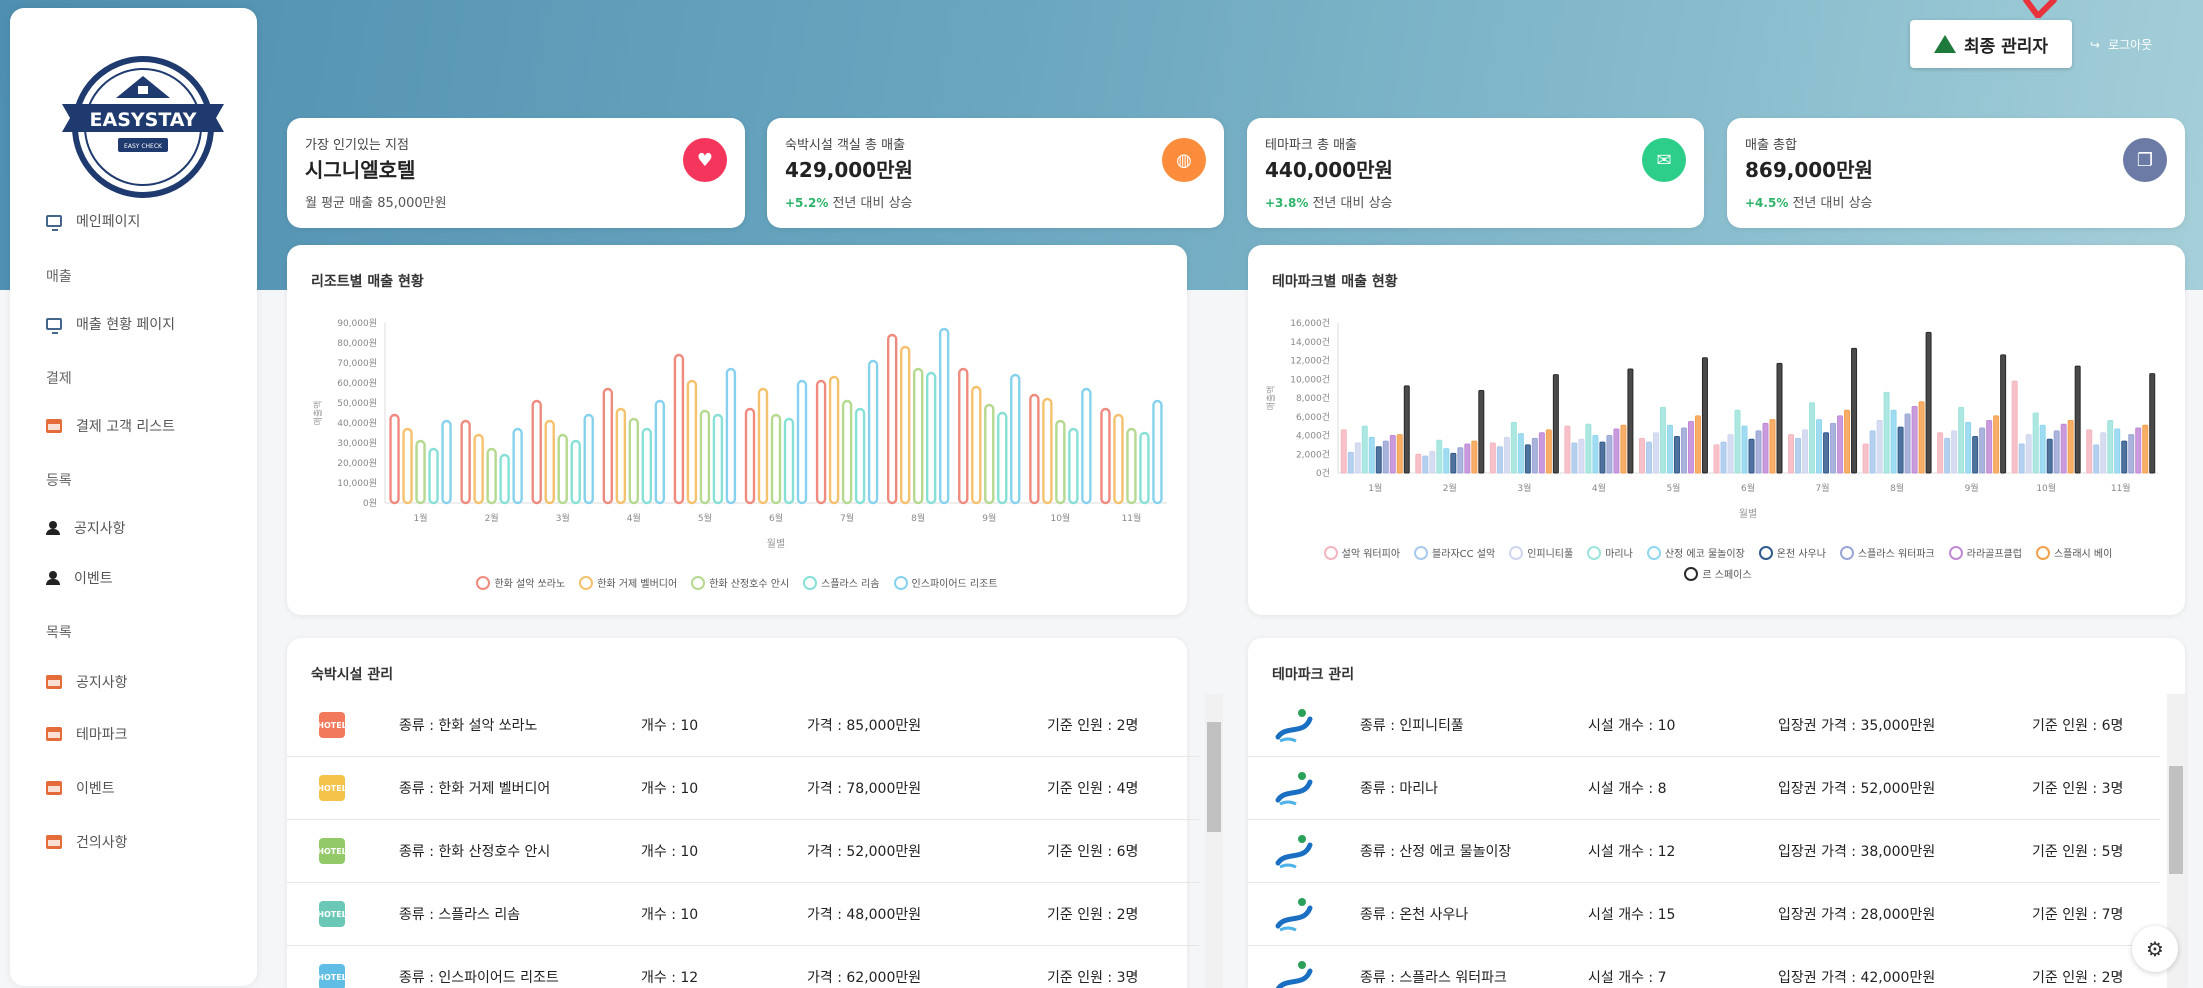  Describe the element at coordinates (87, 842) in the screenshot. I see `nav-list-suggestion: 건의사항` at that location.